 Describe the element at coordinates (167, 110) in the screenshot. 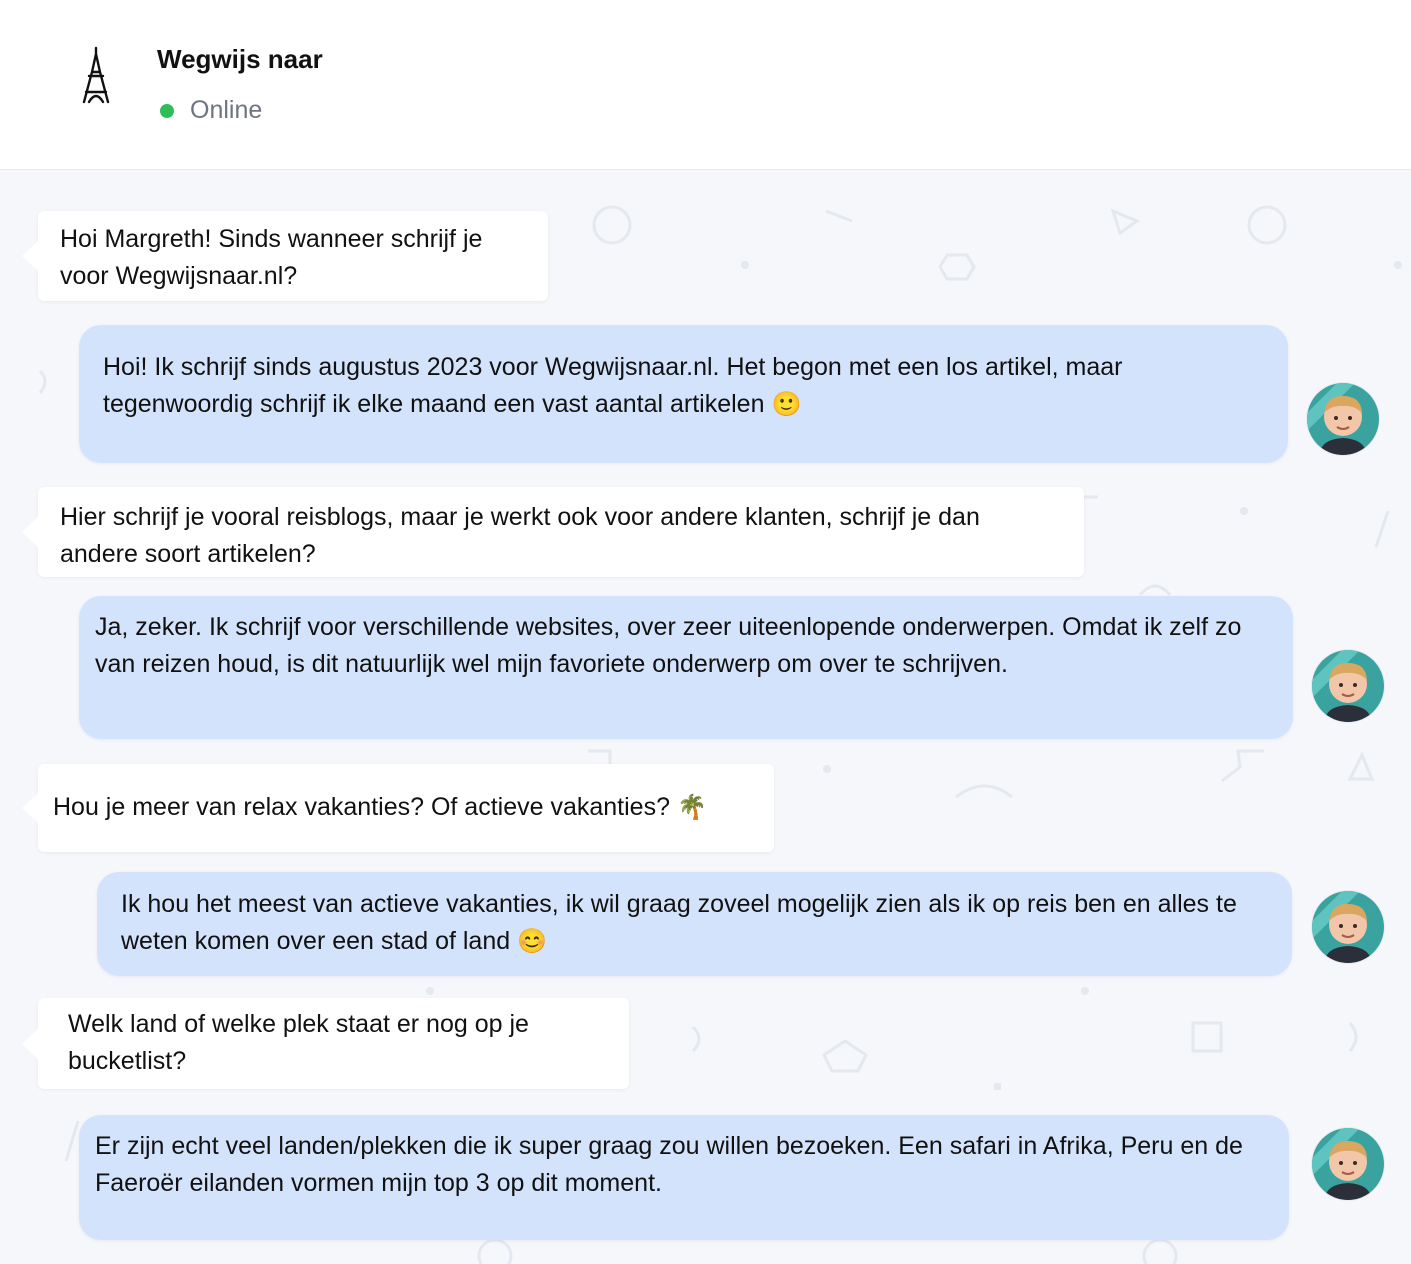

I see `status-dot-icon` at that location.